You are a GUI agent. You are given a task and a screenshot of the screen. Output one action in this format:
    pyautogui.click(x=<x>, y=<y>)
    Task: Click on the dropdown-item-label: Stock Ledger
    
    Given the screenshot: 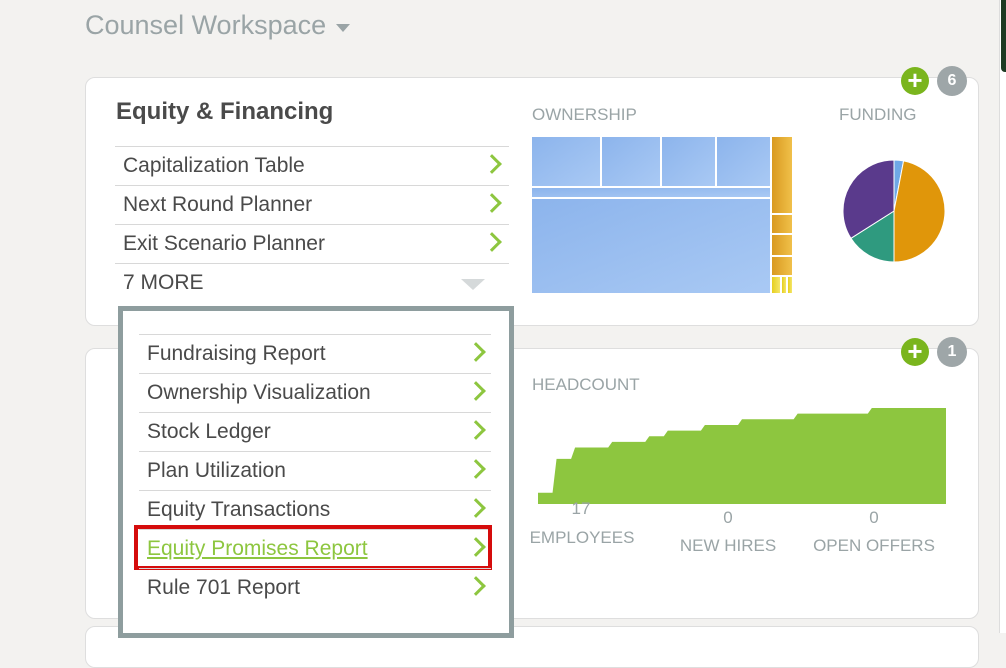 What is the action you would take?
    pyautogui.click(x=209, y=431)
    